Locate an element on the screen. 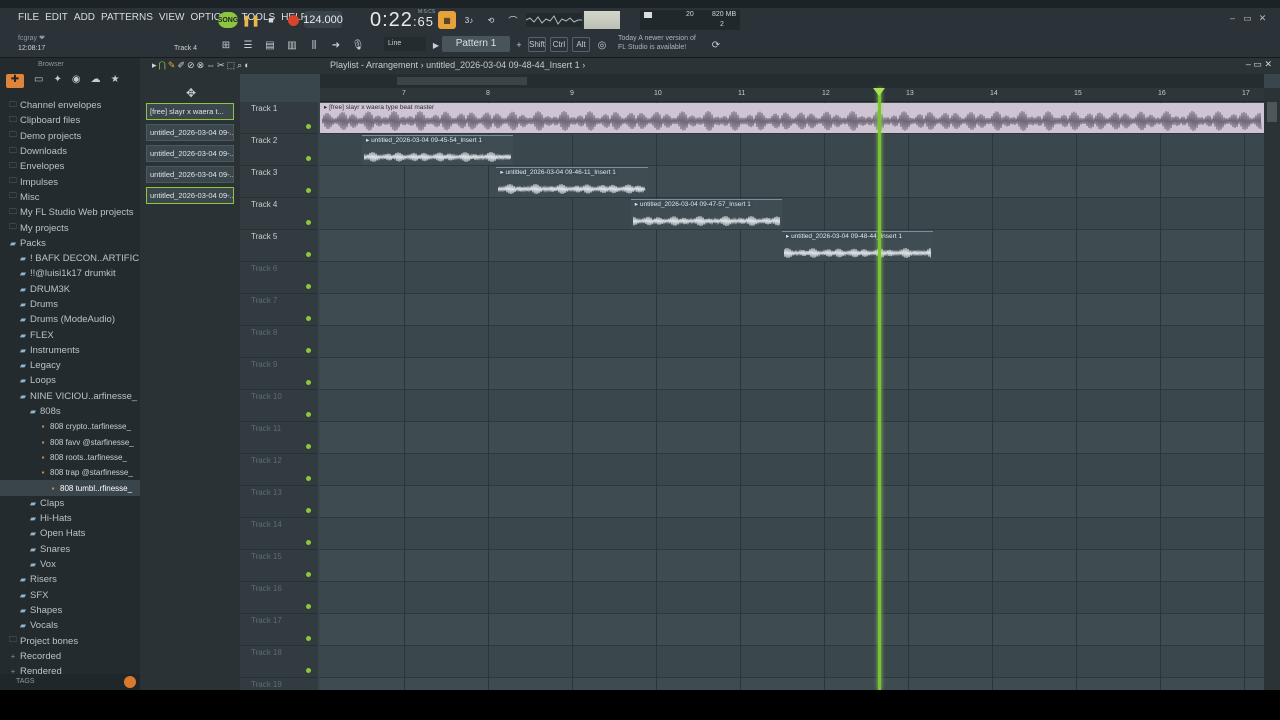 This screenshot has width=1280, height=720. track-label: Track 2 is located at coordinates (279, 150).